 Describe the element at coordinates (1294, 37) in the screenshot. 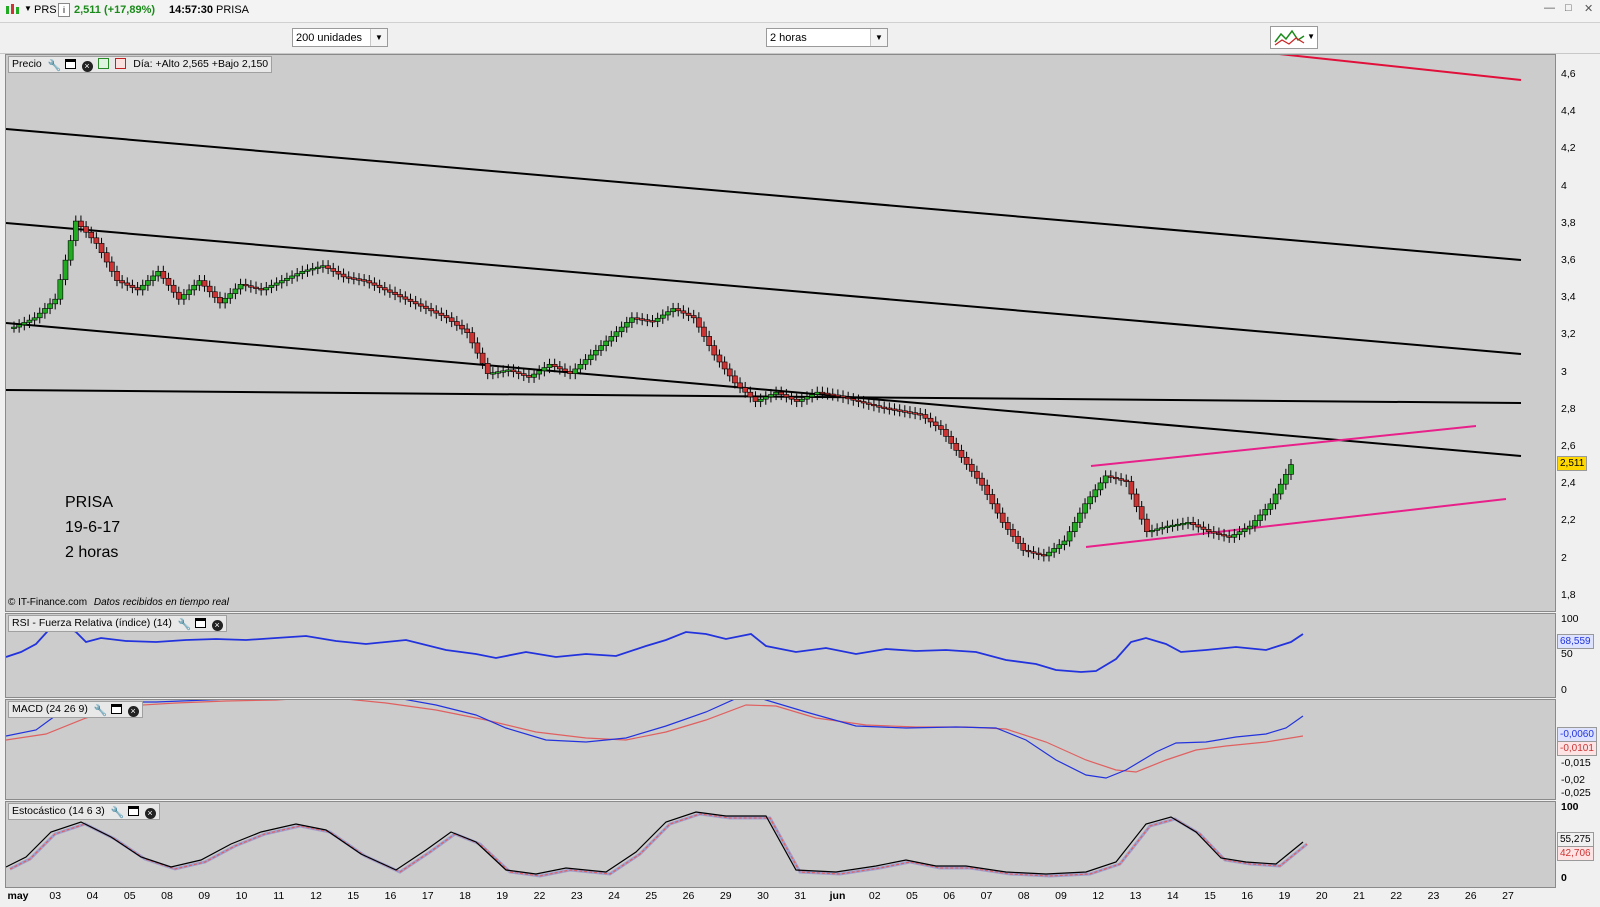

I see `indicators-button: ▼` at that location.